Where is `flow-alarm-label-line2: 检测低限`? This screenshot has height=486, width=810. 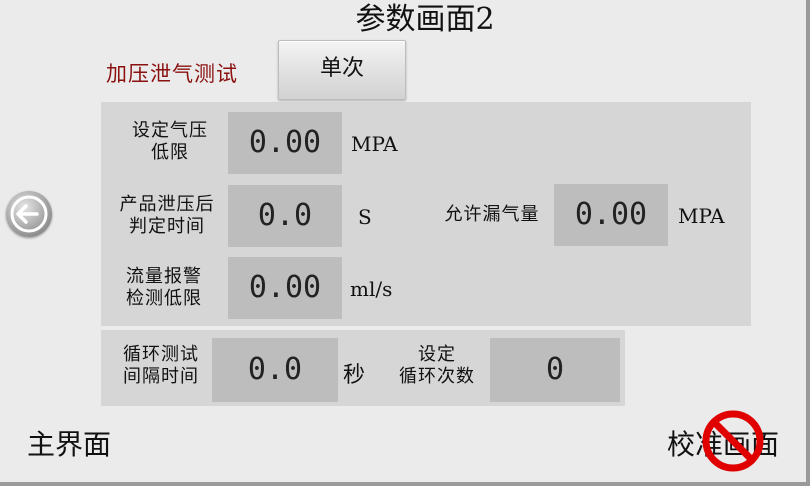 flow-alarm-label-line2: 检测低限 is located at coordinates (164, 298).